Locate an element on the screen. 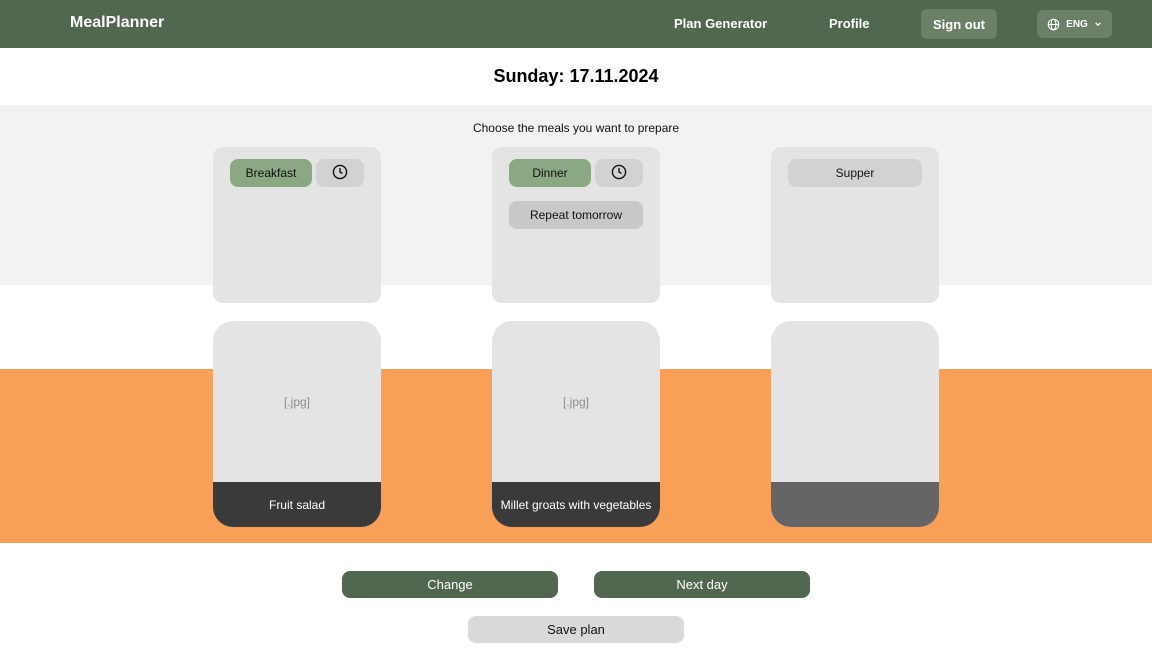 This screenshot has width=1152, height=648. meal-selection-instruction: Choose the meals you want to prepare is located at coordinates (576, 128).